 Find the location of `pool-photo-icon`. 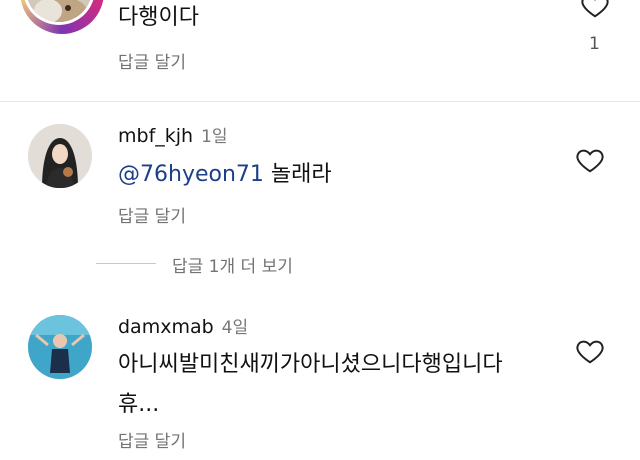

pool-photo-icon is located at coordinates (60, 347).